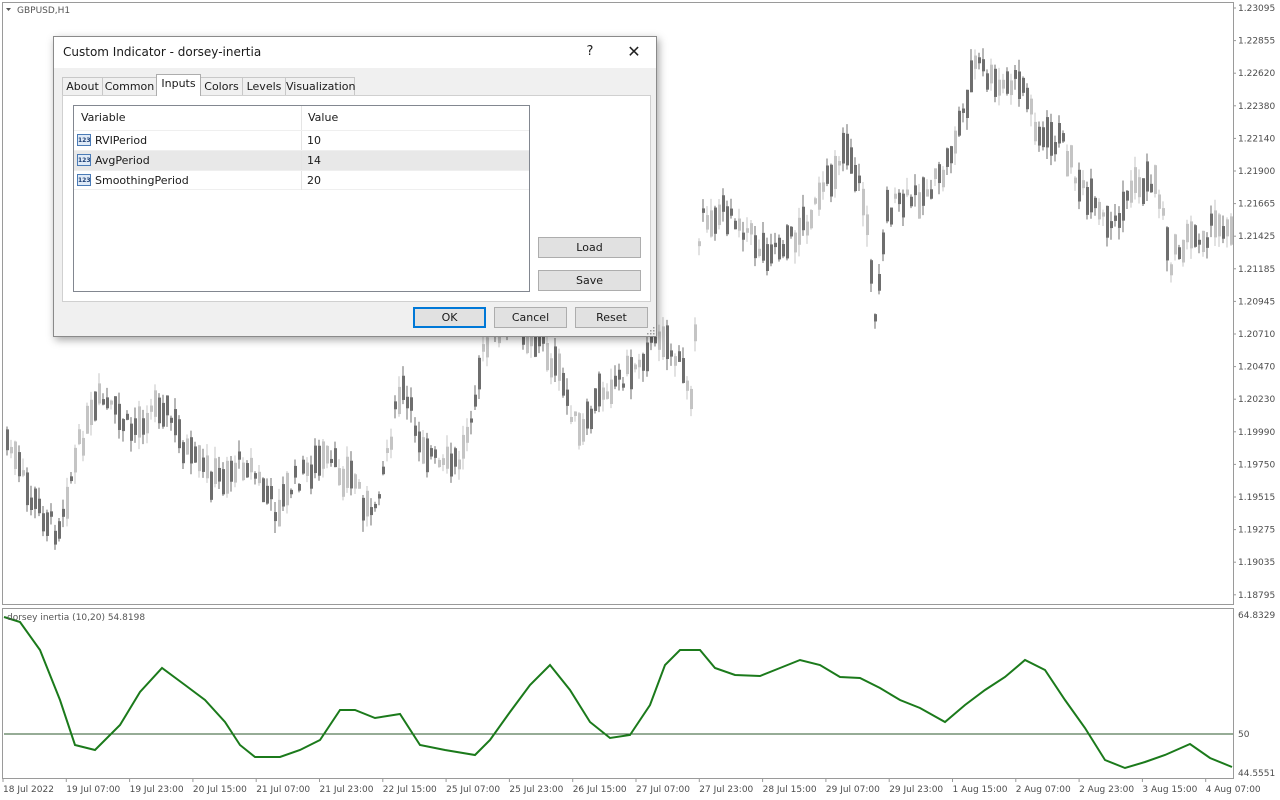  What do you see at coordinates (129, 86) in the screenshot?
I see `tab-common: Common` at bounding box center [129, 86].